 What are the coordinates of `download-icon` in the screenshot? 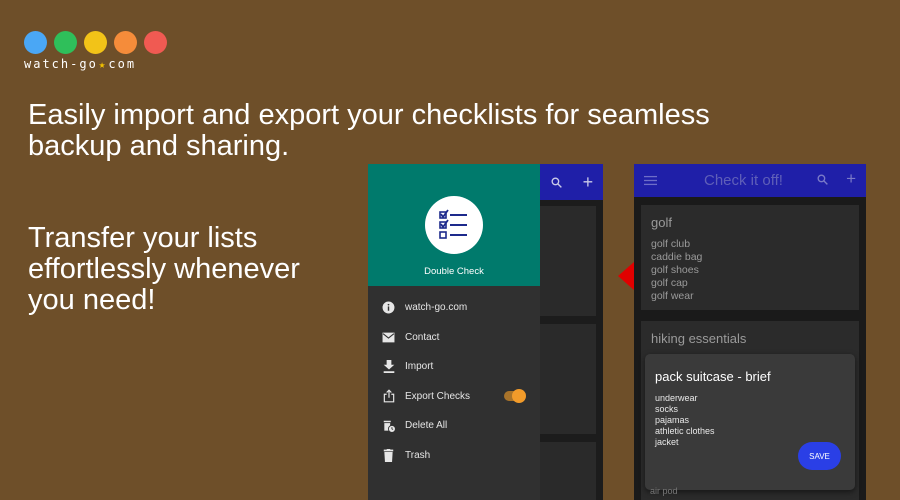 It's located at (388, 366).